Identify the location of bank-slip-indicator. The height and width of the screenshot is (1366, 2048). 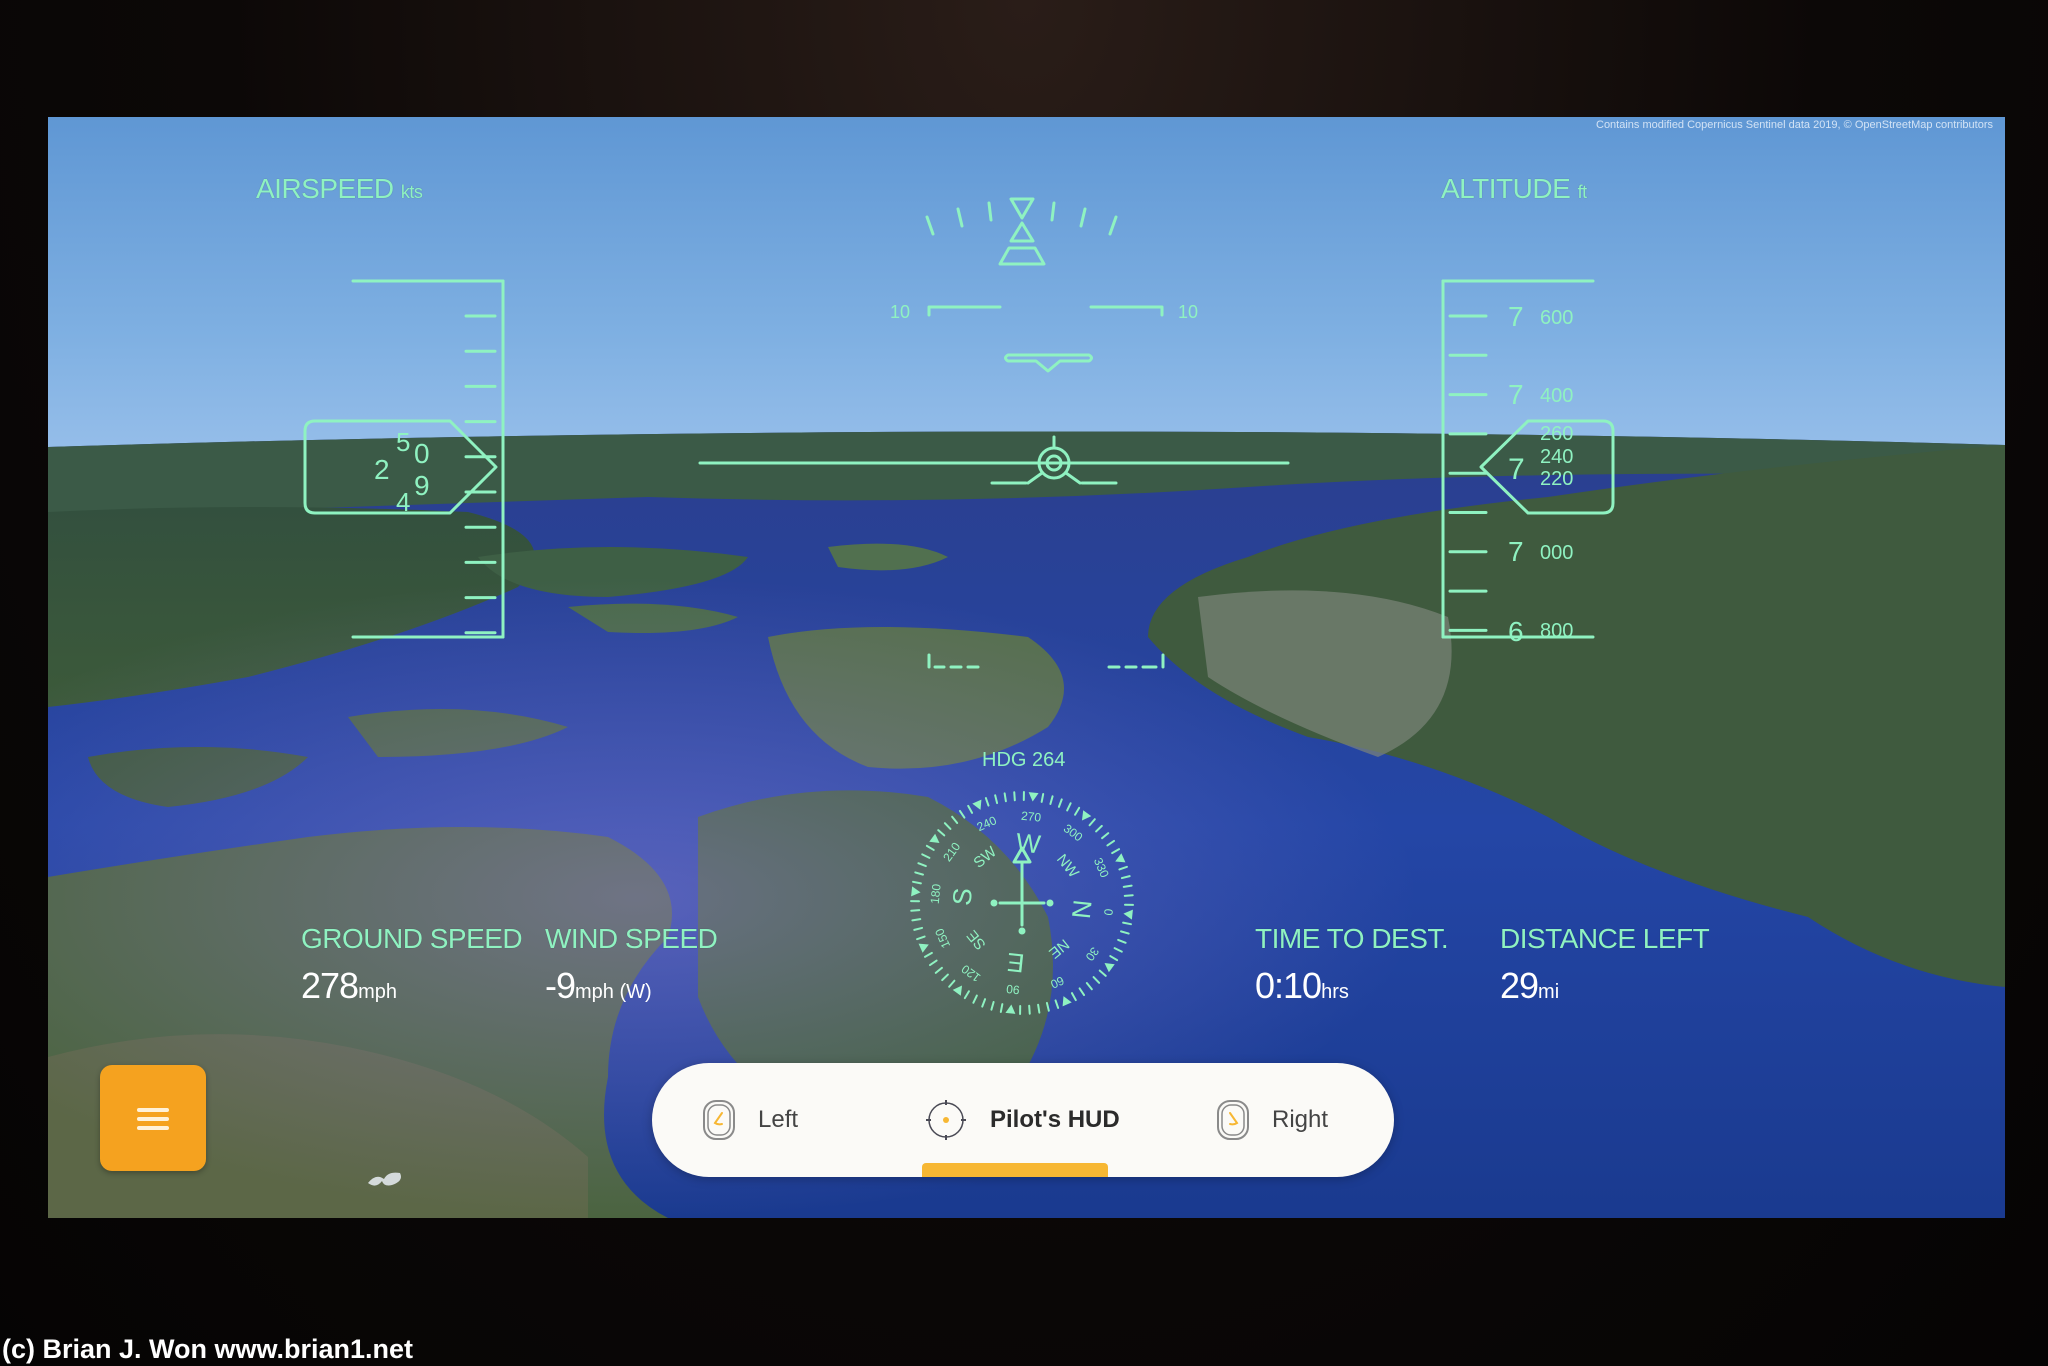
(1022, 256).